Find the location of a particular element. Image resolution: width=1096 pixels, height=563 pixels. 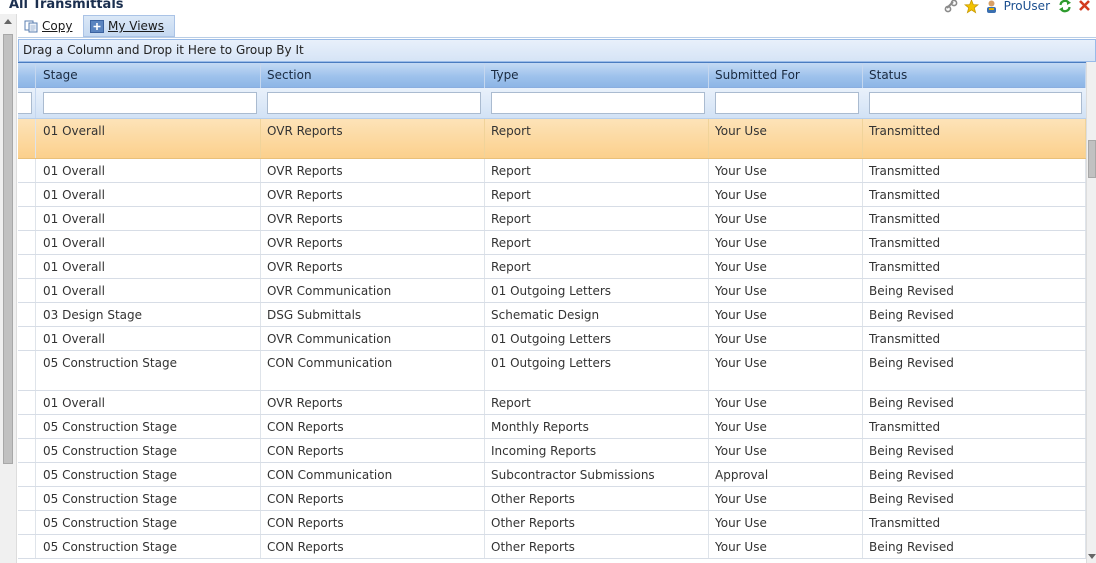

close-icon is located at coordinates (1085, 6).